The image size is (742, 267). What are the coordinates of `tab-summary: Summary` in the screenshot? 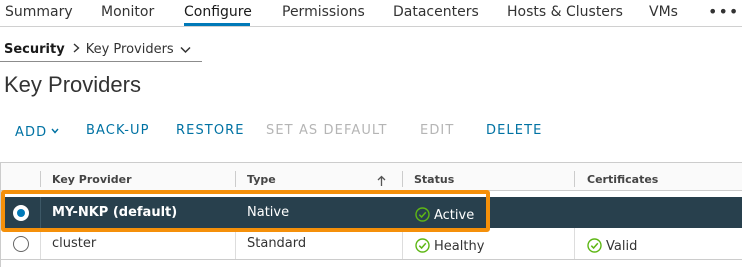 It's located at (39, 12).